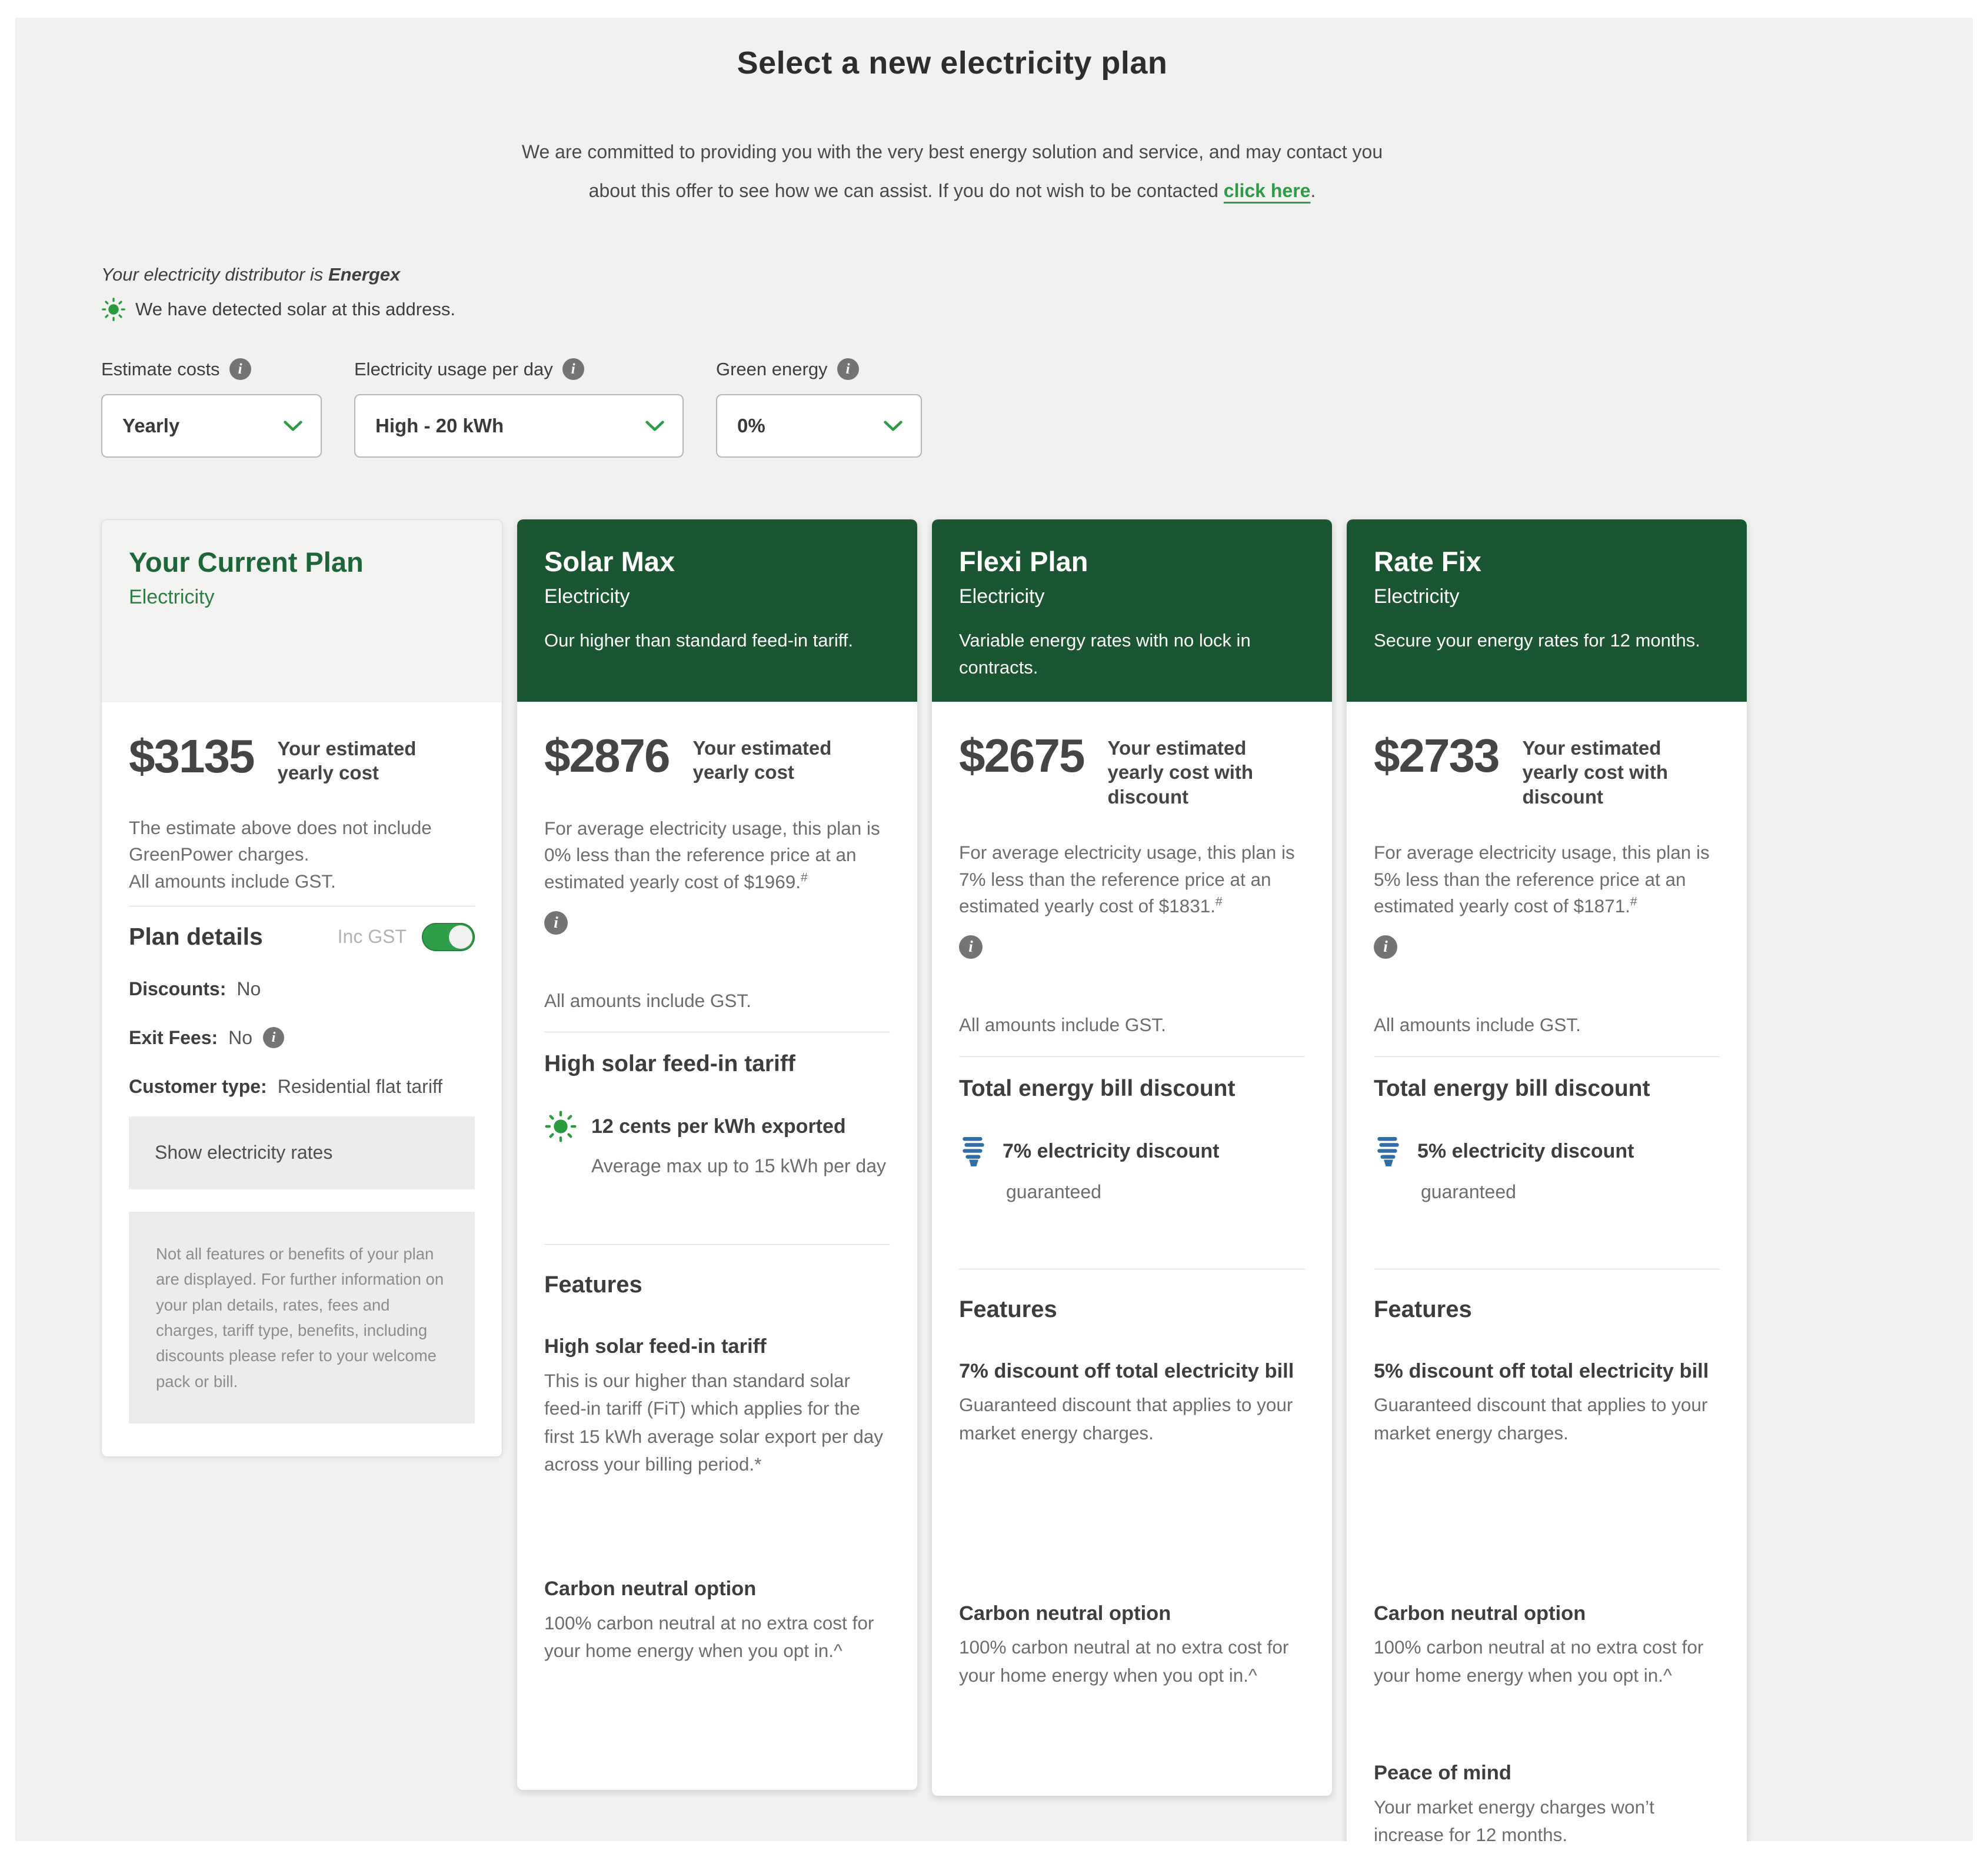 This screenshot has width=1988, height=1857. Describe the element at coordinates (772, 369) in the screenshot. I see `filter-label-text: Green energy` at that location.